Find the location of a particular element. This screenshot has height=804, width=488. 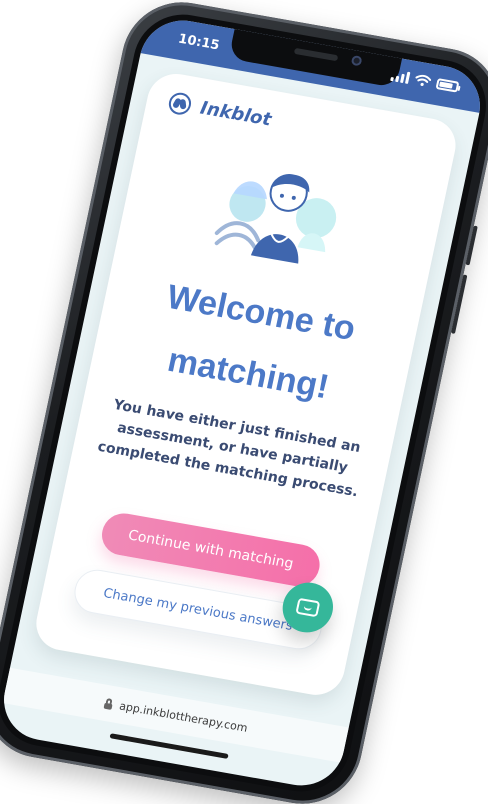

url-text: app.inkblottherapy.com is located at coordinates (175, 715).